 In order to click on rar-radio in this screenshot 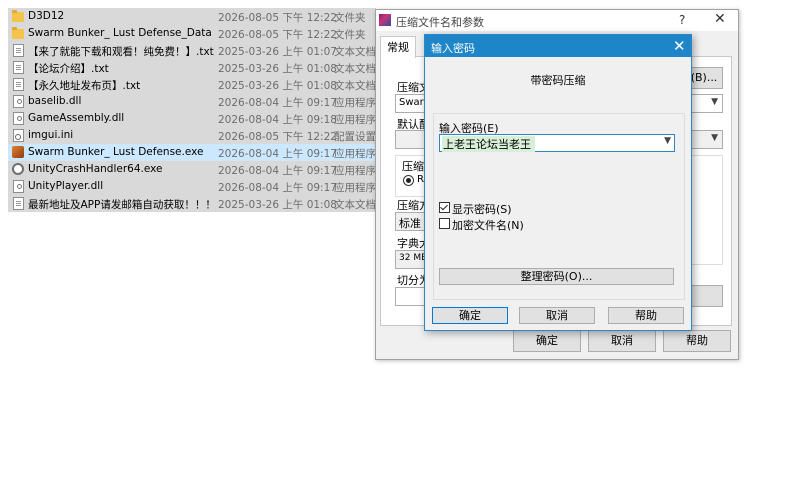, I will do `click(408, 180)`.